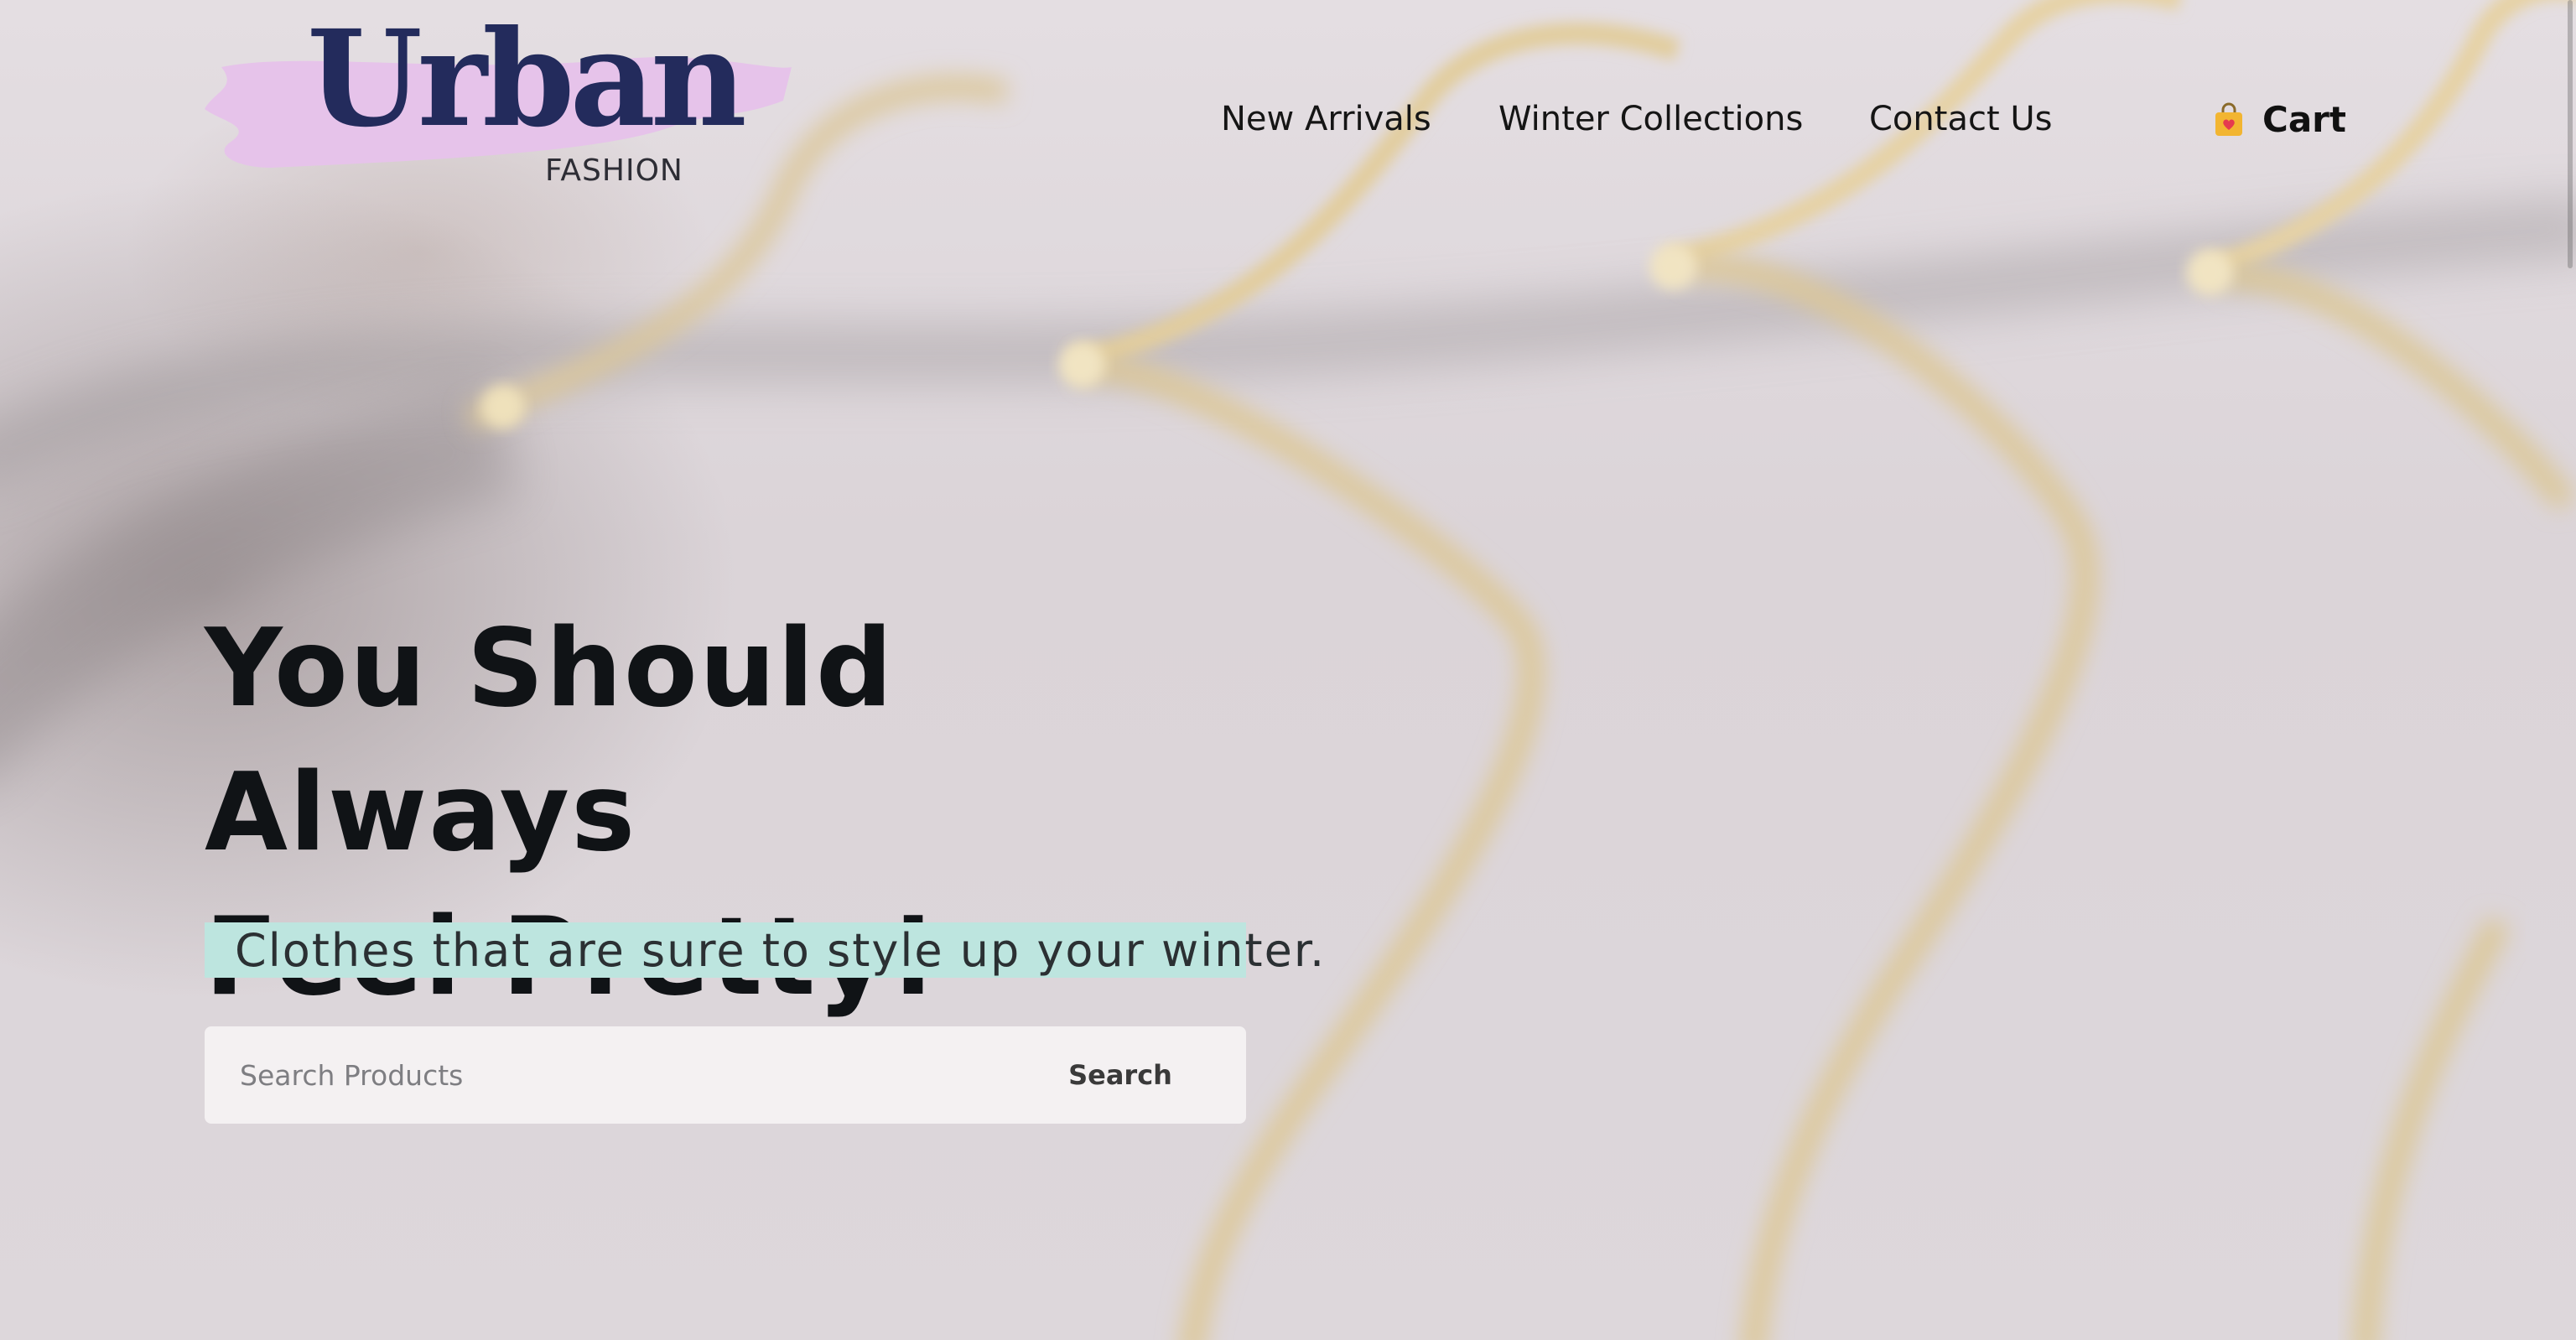  What do you see at coordinates (2570, 134) in the screenshot?
I see `page-scrollbar` at bounding box center [2570, 134].